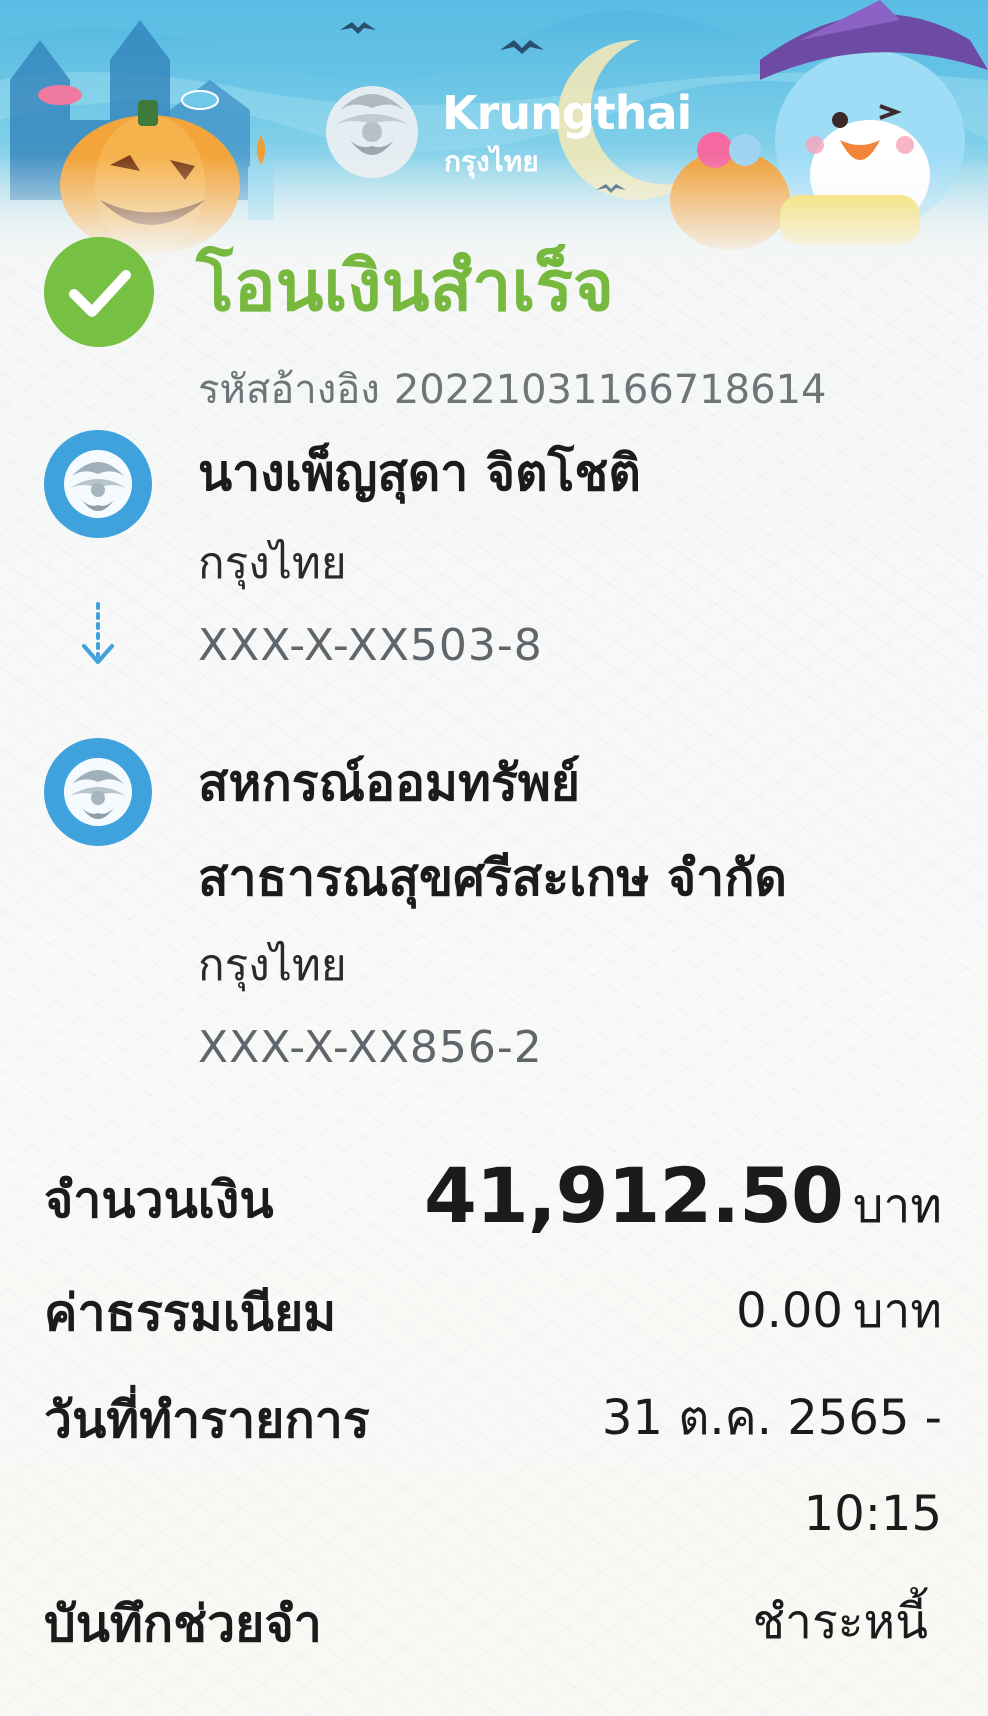  Describe the element at coordinates (789, 1311) in the screenshot. I see `fee-value: 0.00` at that location.